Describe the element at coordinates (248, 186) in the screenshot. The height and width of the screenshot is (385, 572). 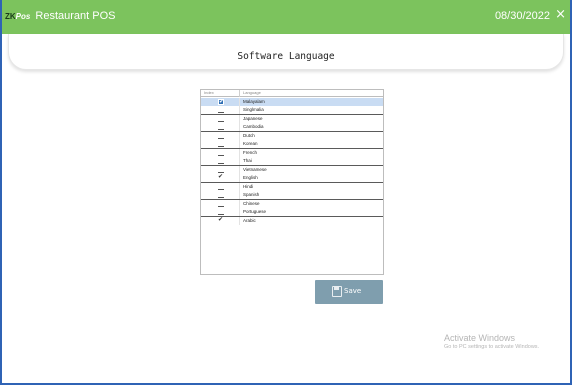
I see `language-name: Hindi` at that location.